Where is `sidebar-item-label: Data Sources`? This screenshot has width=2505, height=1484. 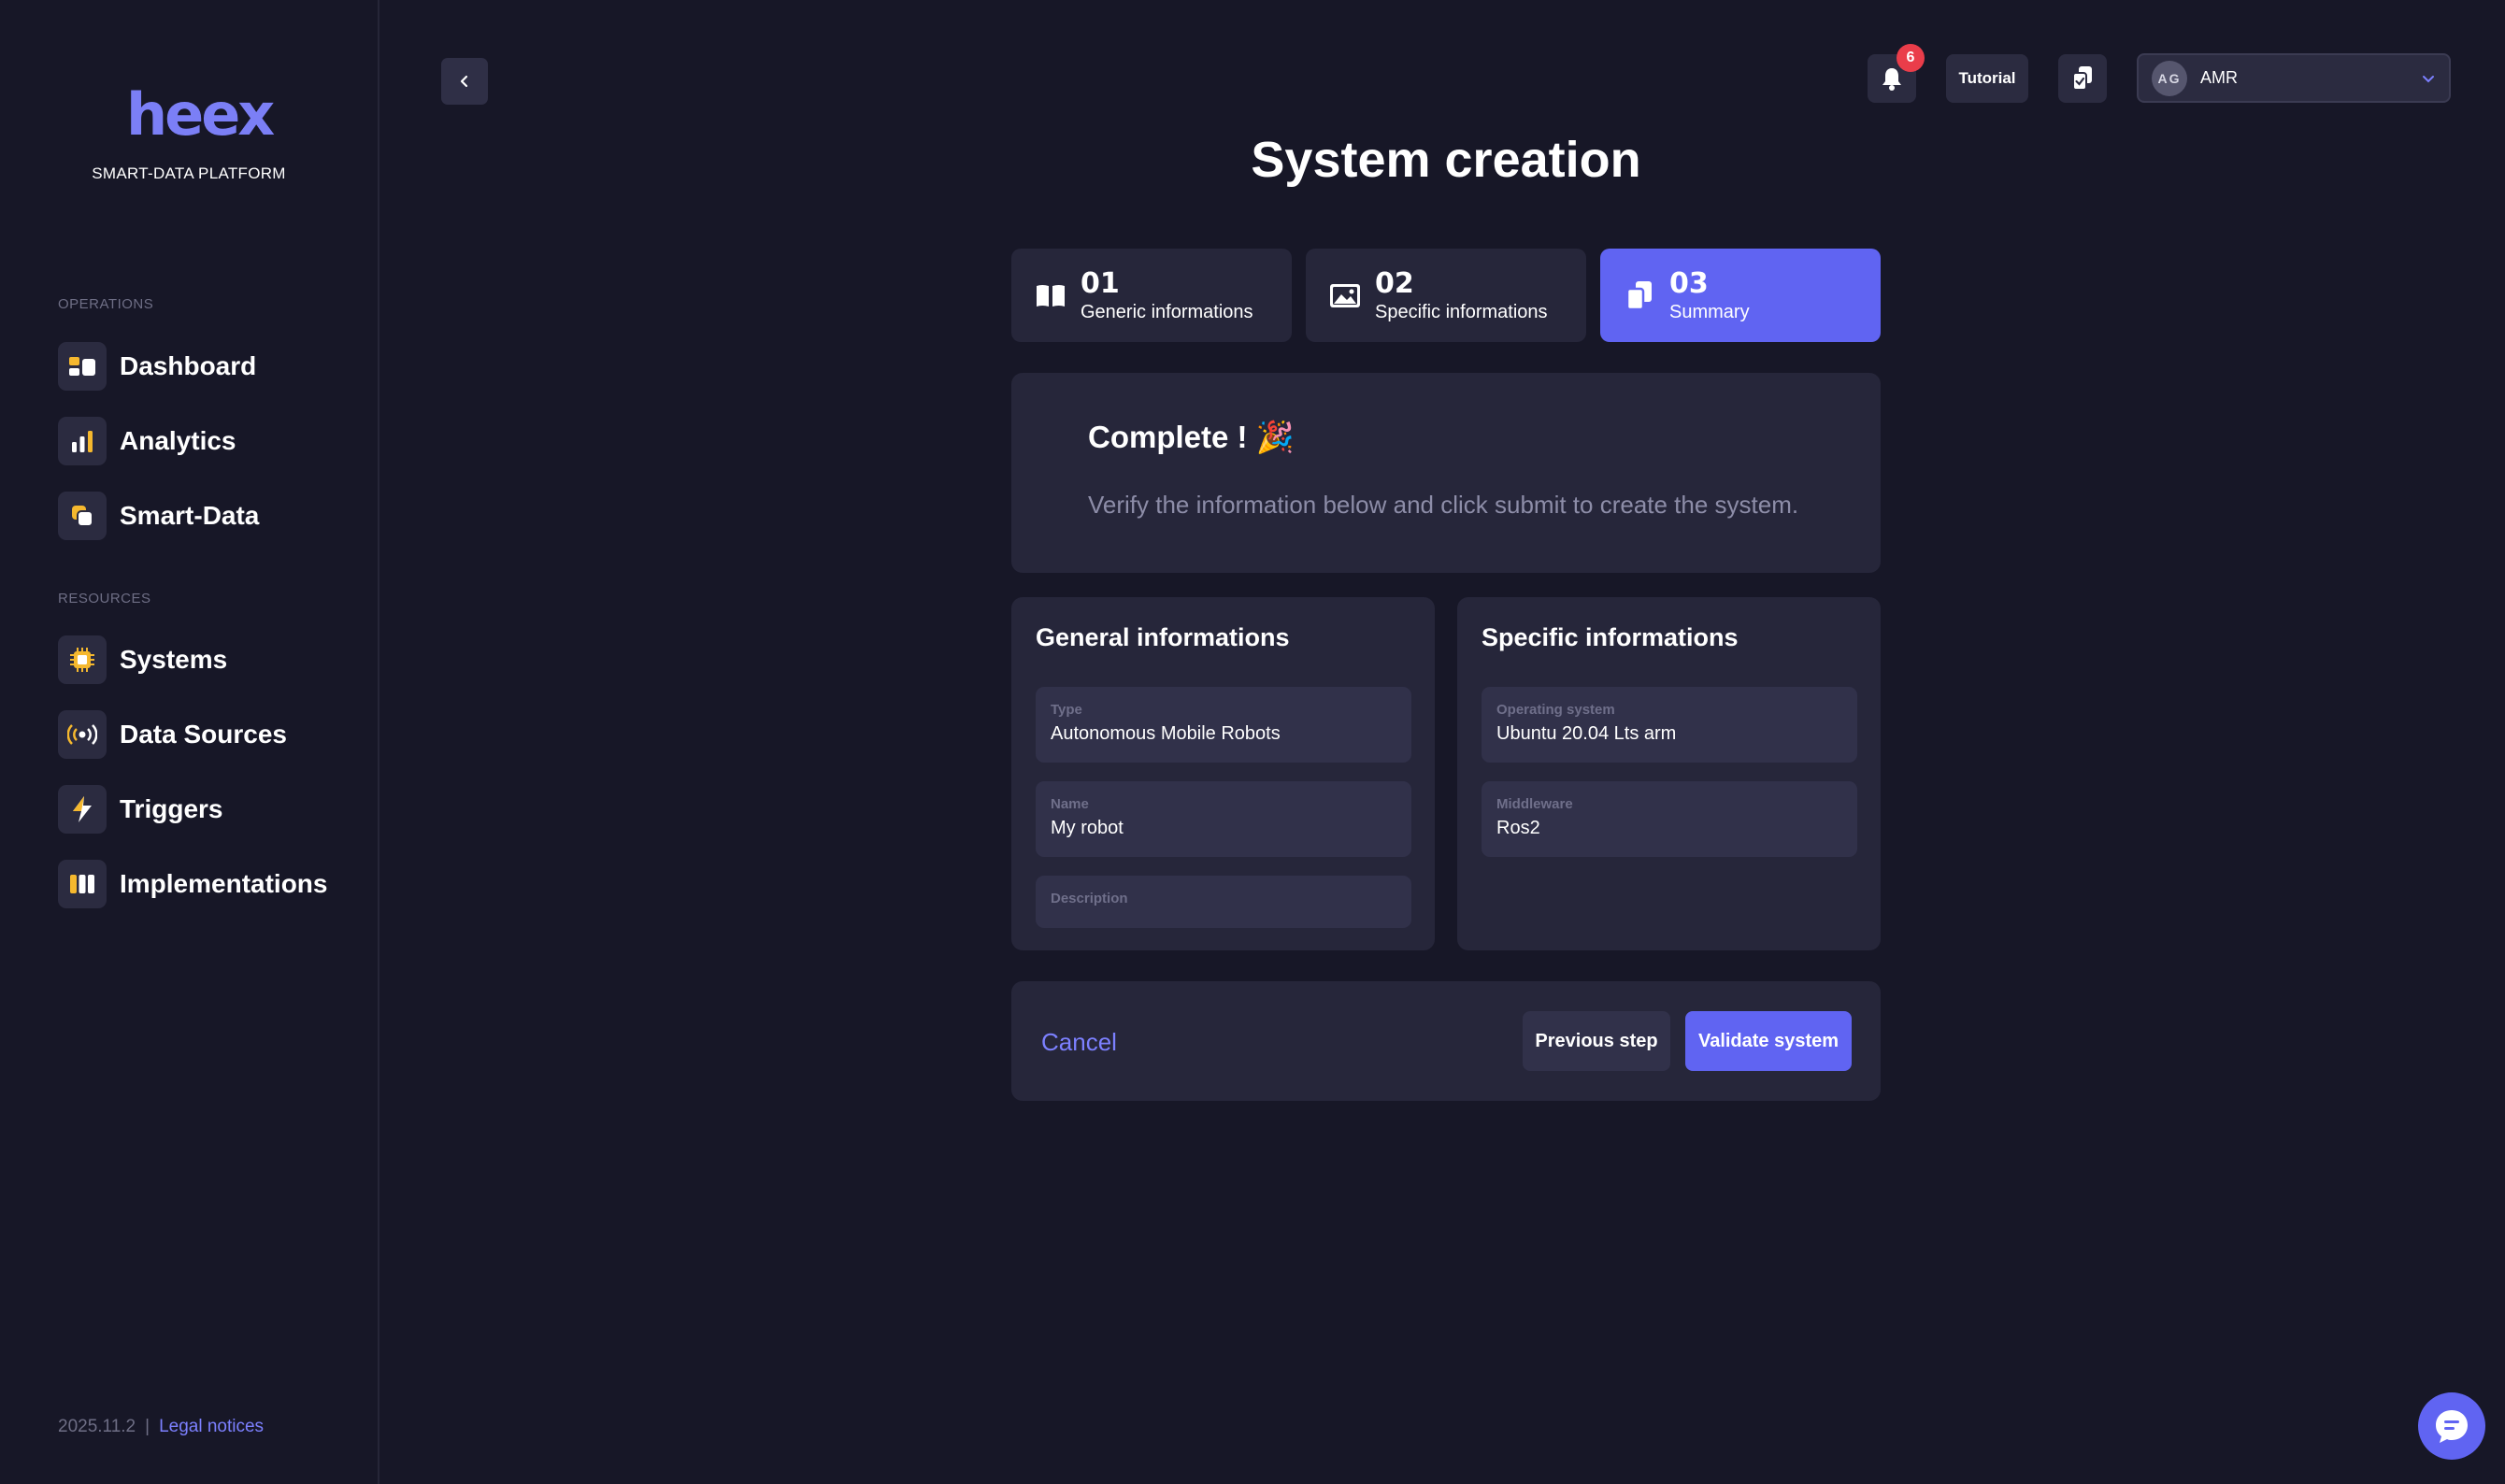
sidebar-item-label: Data Sources is located at coordinates (203, 734).